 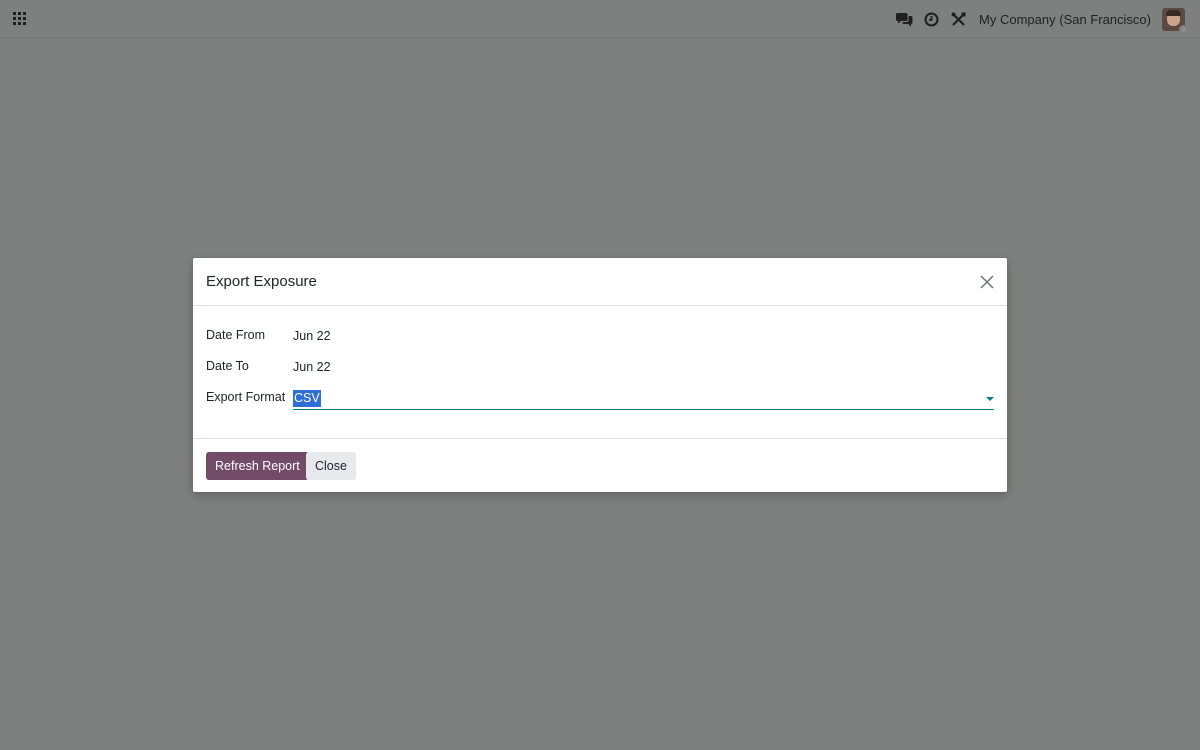 I want to click on dialog-footer: Refresh Report Close, so click(x=600, y=465).